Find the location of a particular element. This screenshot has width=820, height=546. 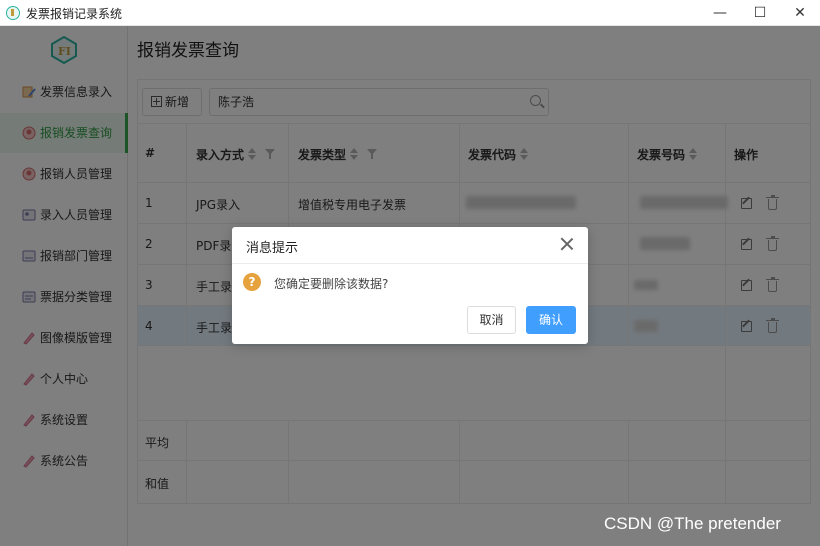

window-title: 发票报销记录系统 is located at coordinates (74, 14).